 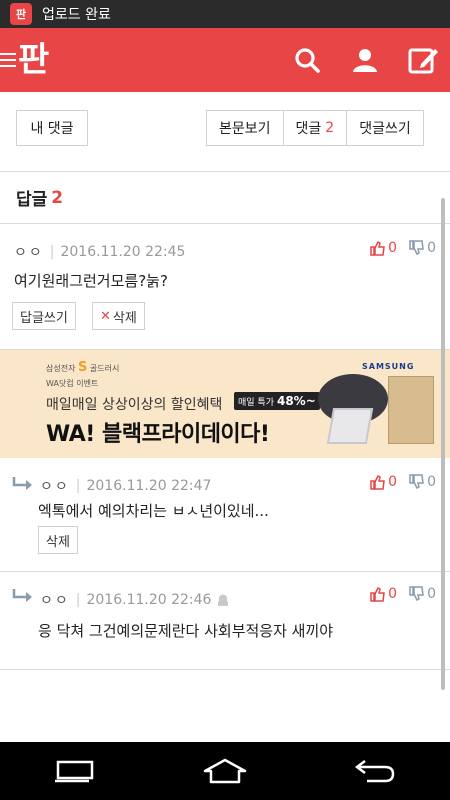 I want to click on app-logo: 판, so click(x=33, y=60).